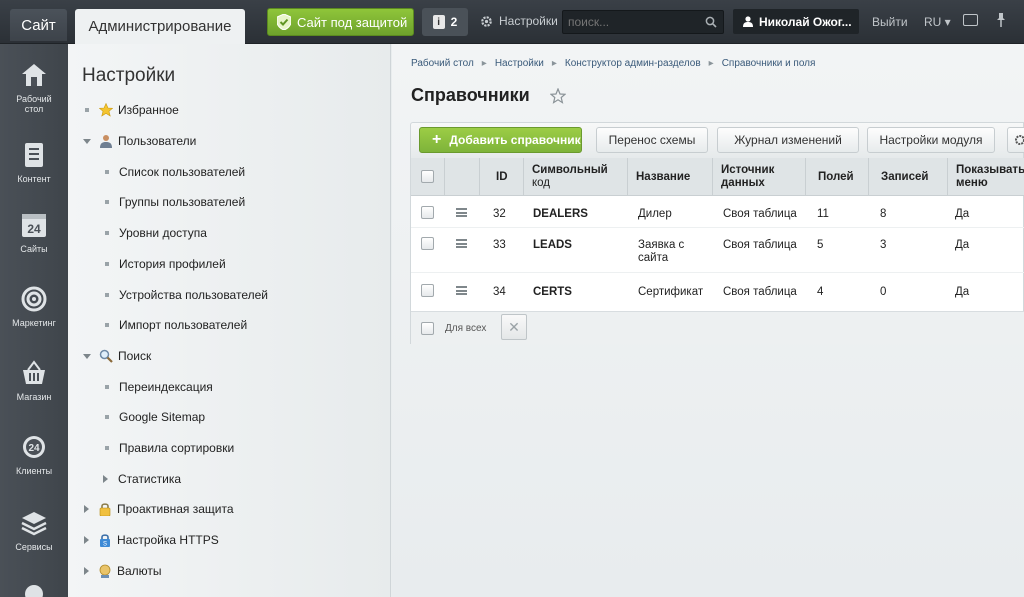 The image size is (1024, 597). What do you see at coordinates (445, 22) in the screenshot?
I see `notifications-button: i 2` at bounding box center [445, 22].